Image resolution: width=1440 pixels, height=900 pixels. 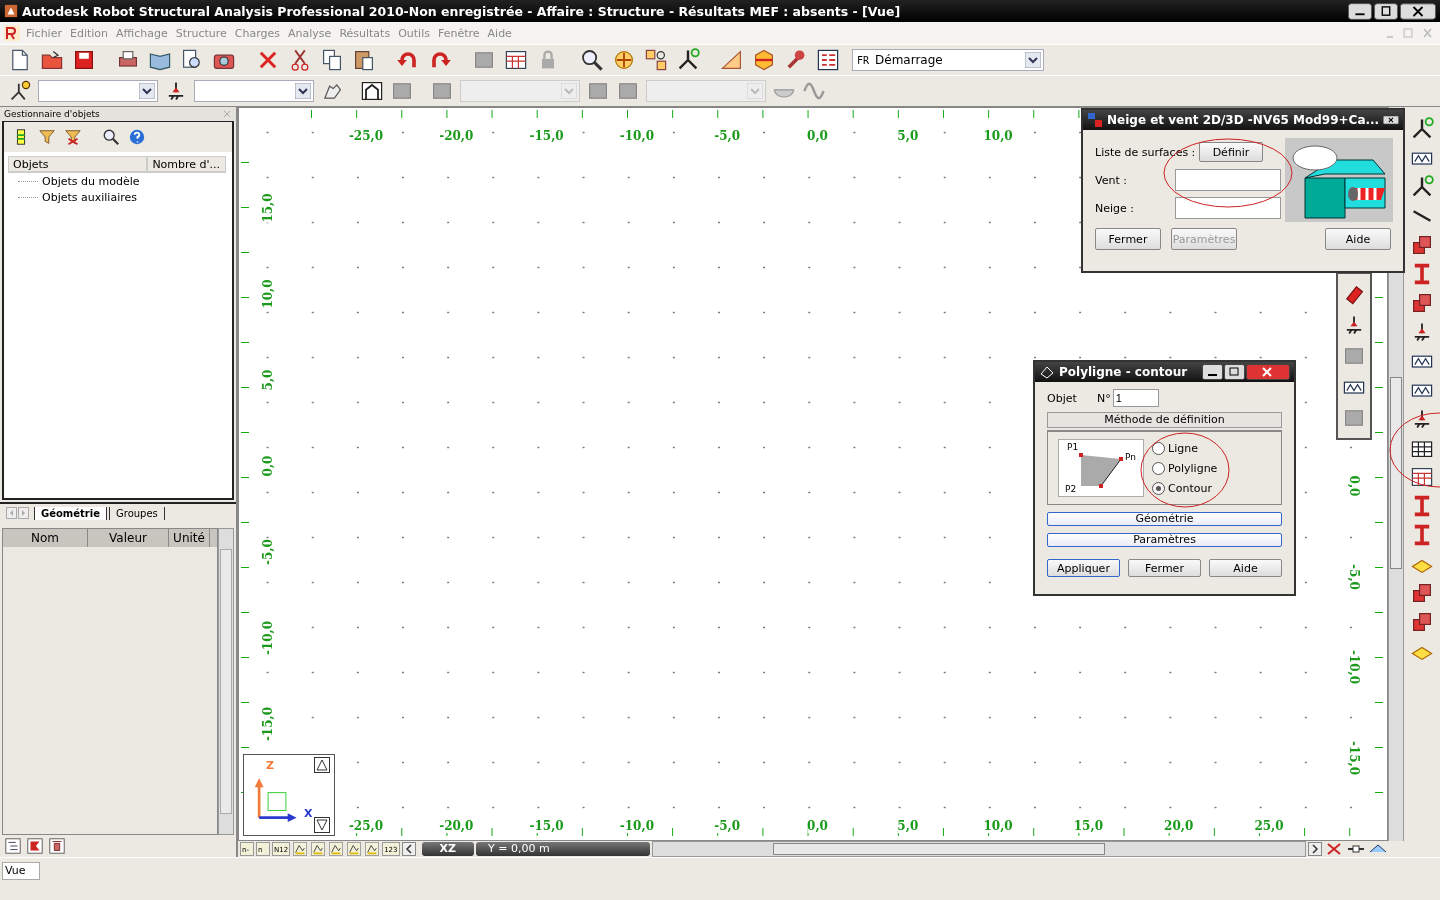 I want to click on radio-option: Contour, so click(x=1185, y=488).